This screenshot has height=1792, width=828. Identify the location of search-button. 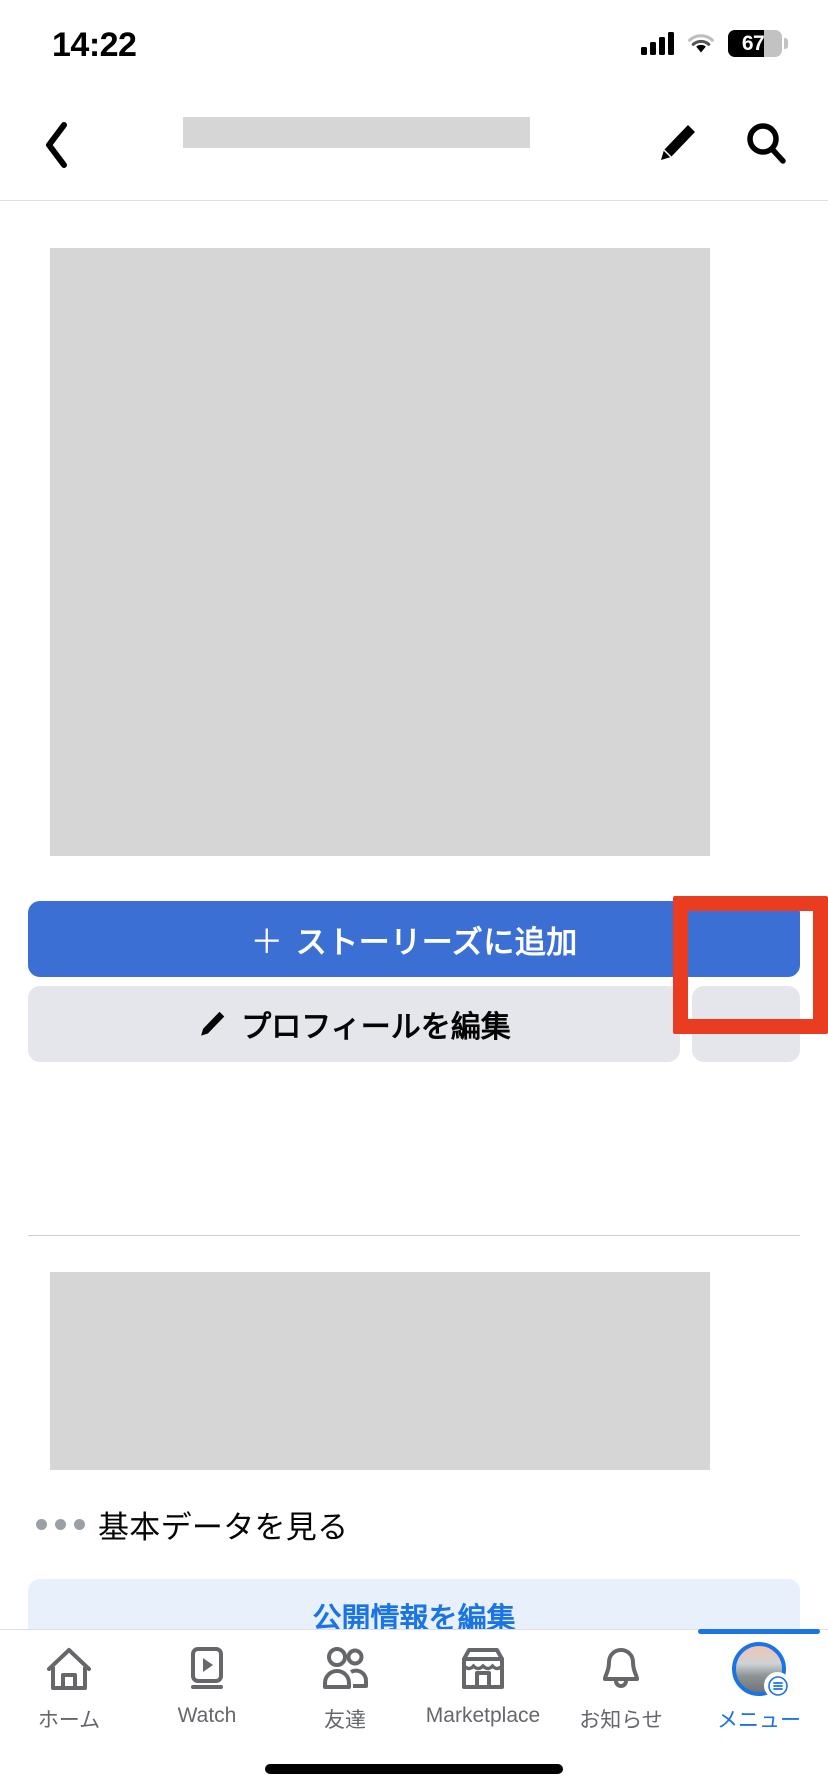
(766, 143).